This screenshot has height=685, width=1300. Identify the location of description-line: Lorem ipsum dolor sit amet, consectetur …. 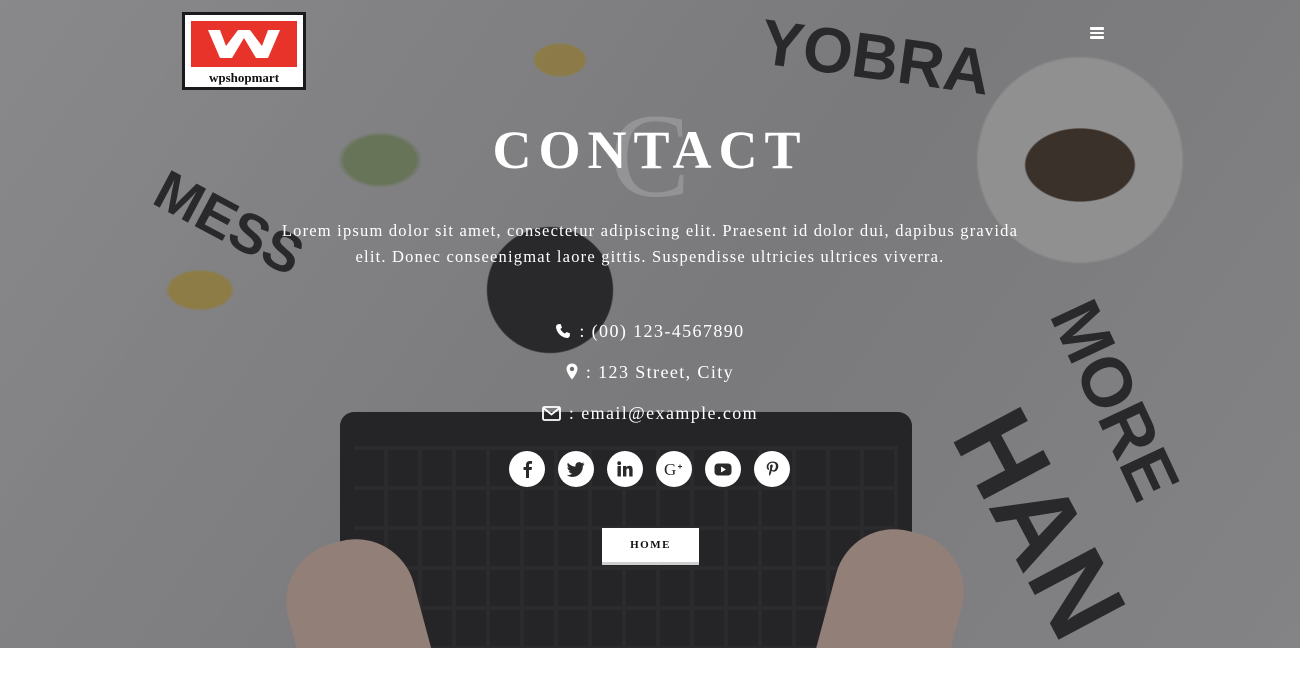
(650, 230).